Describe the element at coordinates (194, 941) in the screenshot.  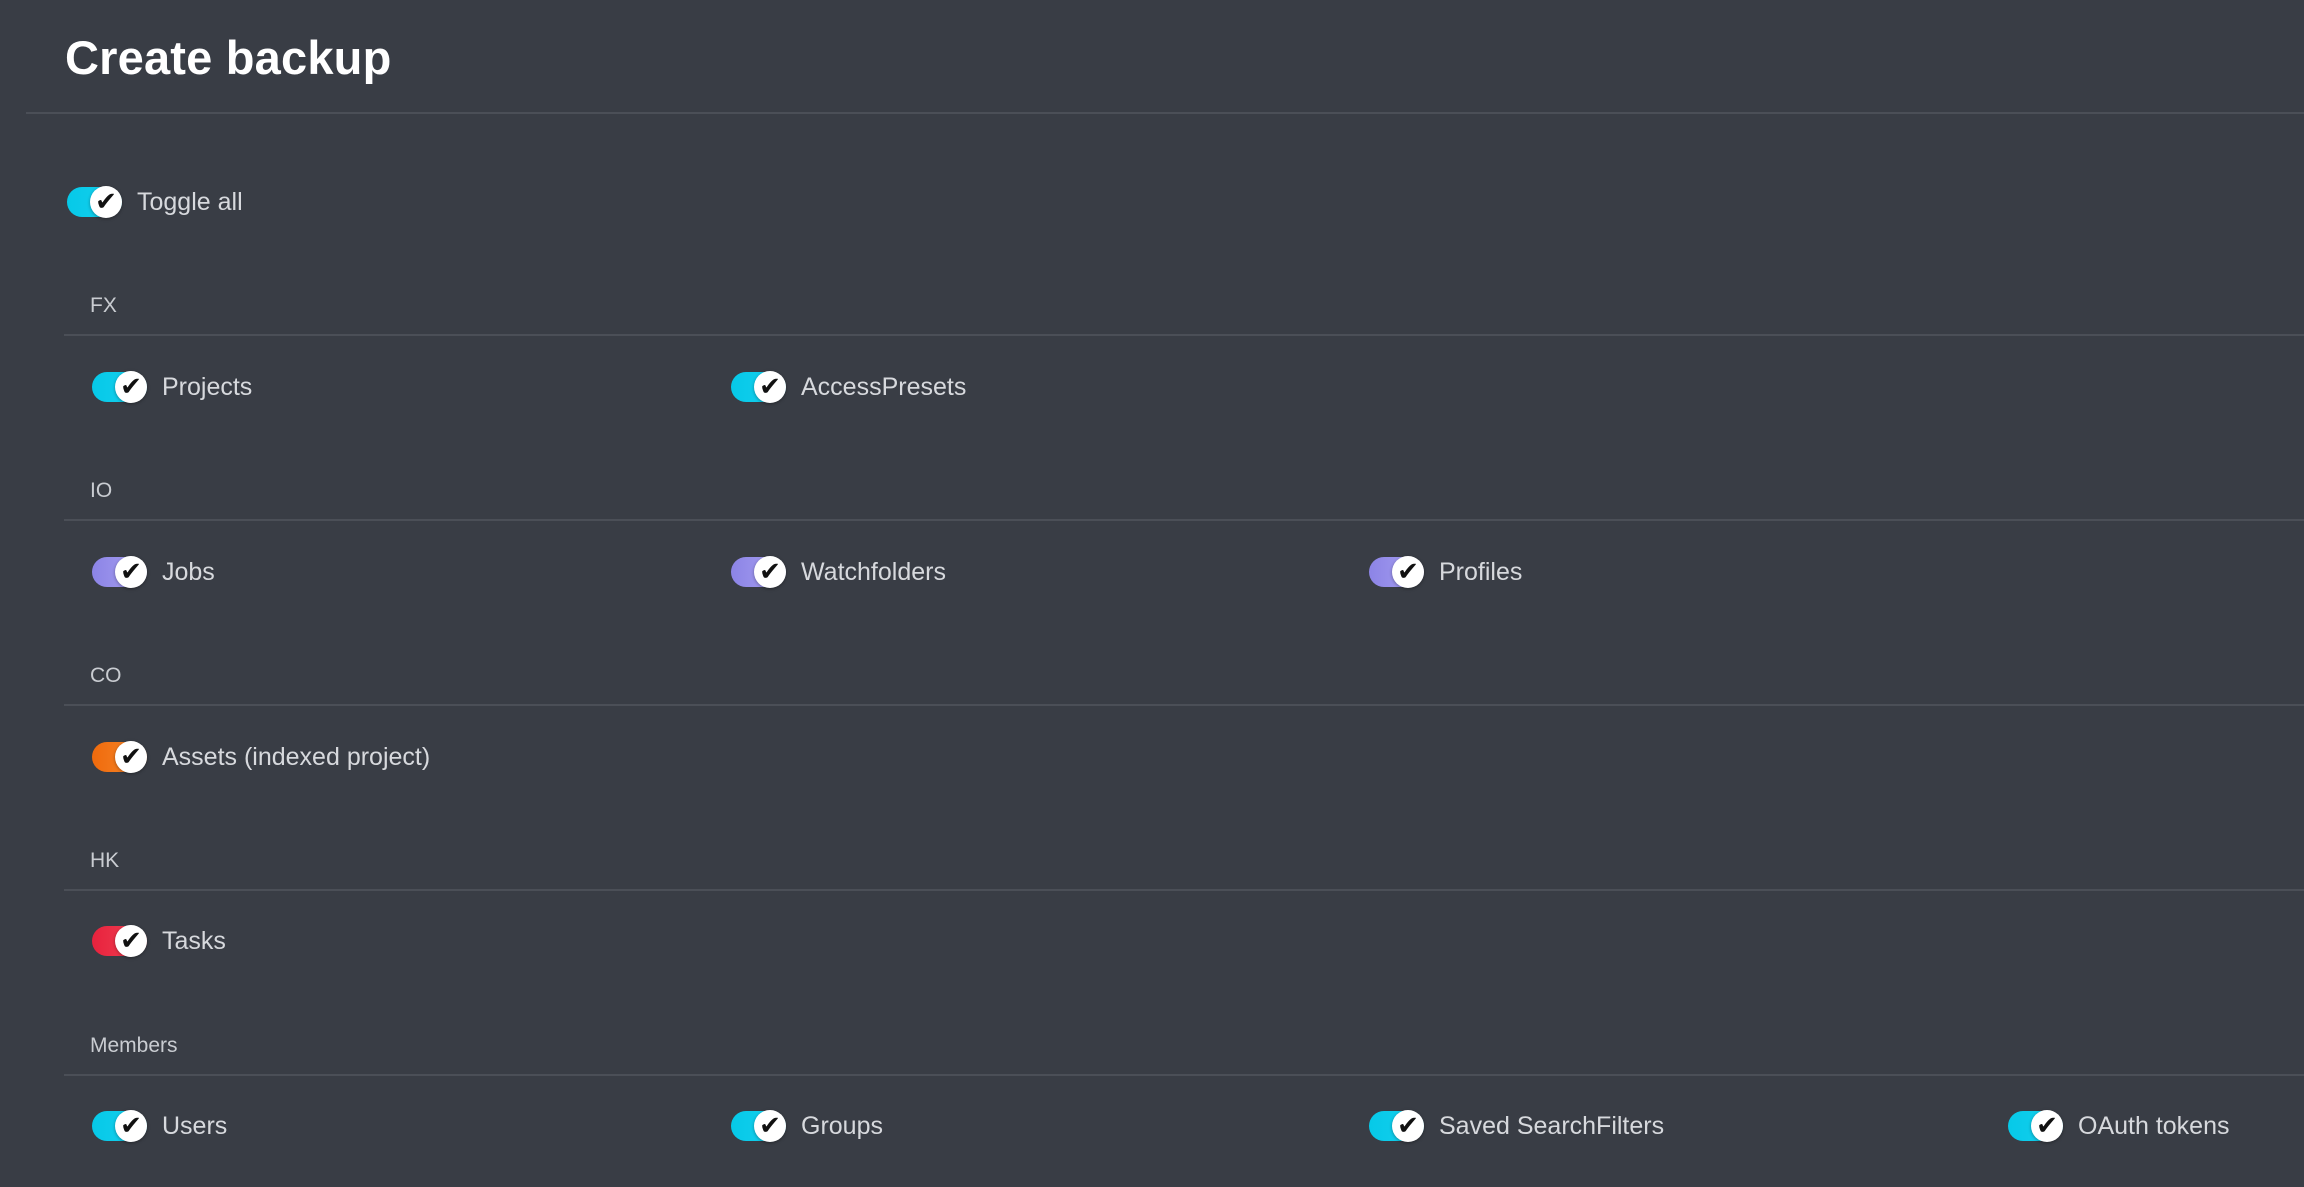
I see `toggle-label: Tasks` at that location.